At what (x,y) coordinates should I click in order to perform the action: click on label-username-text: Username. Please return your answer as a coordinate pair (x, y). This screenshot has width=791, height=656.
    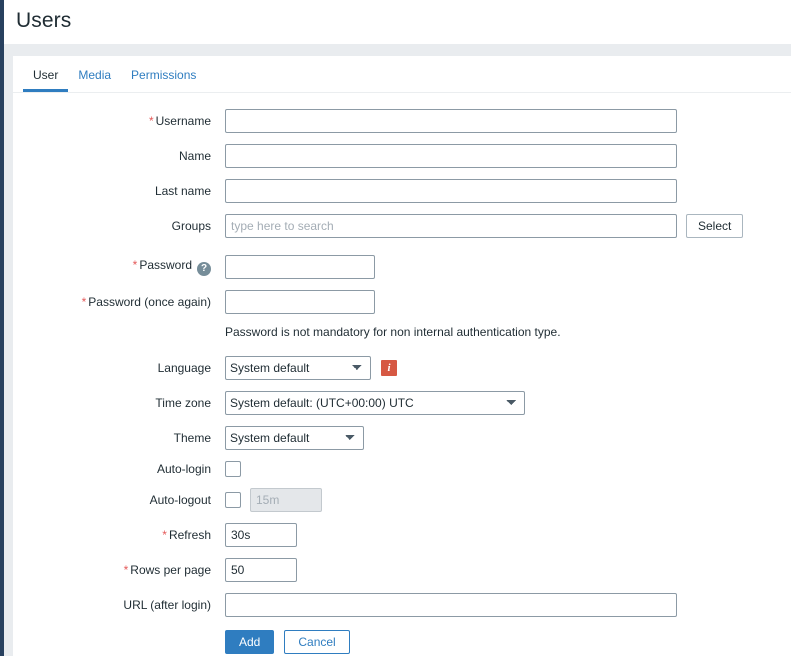
    Looking at the image, I should click on (183, 121).